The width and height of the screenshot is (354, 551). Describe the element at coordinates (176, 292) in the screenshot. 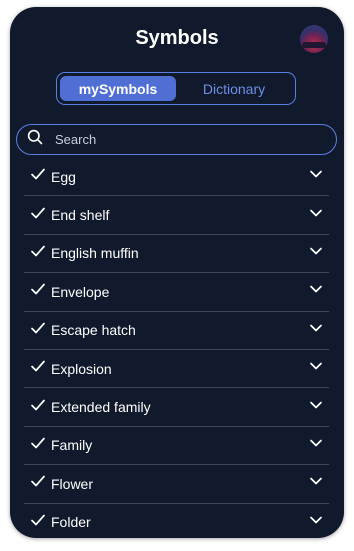

I see `list-item: Envelope` at that location.